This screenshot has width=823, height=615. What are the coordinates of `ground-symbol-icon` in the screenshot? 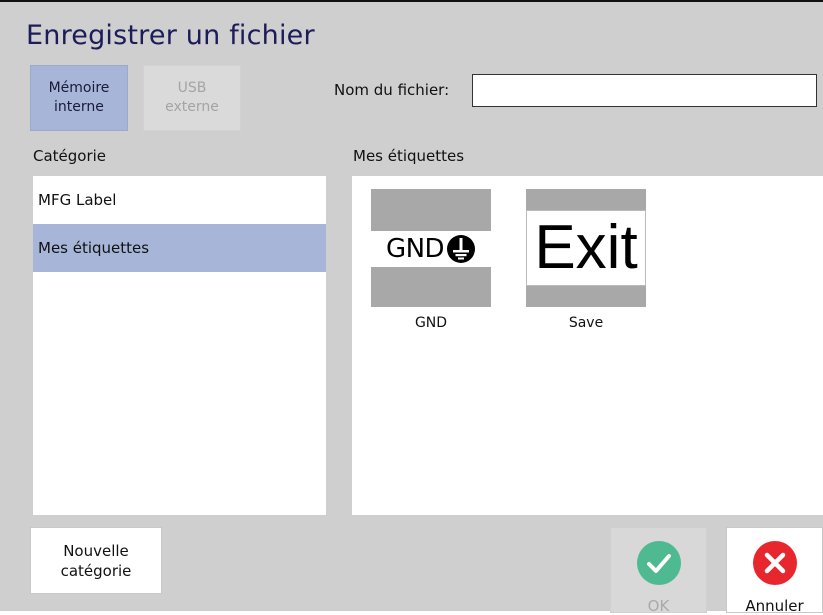 It's located at (461, 249).